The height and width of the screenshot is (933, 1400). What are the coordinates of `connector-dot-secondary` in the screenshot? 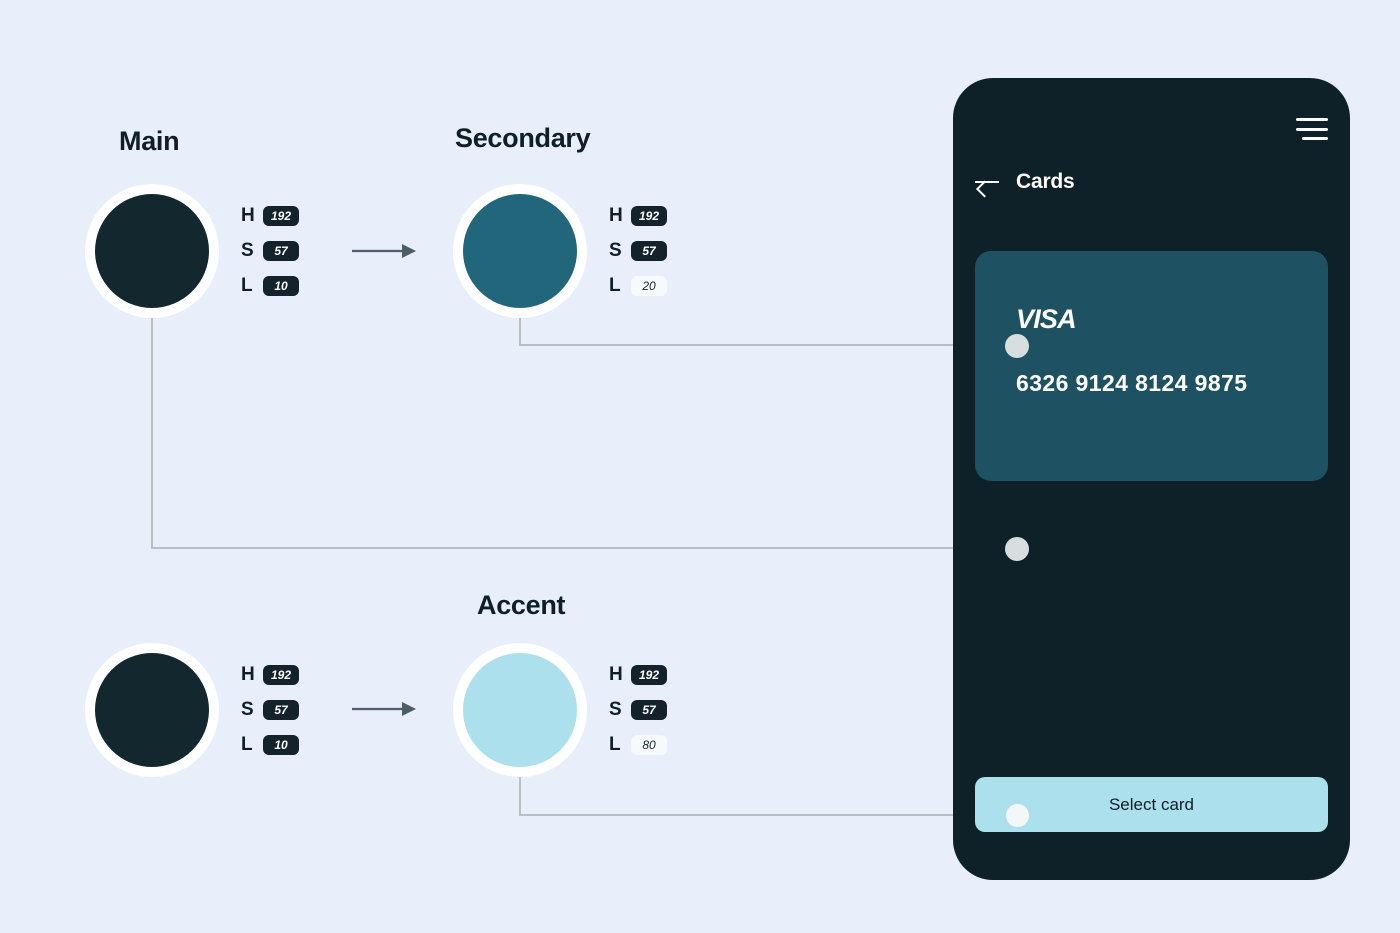 It's located at (1017, 346).